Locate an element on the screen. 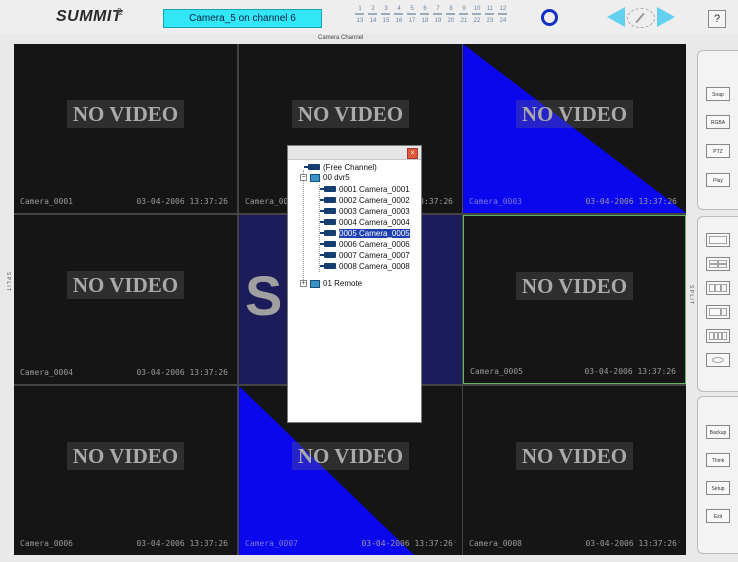  exit-button: Exit is located at coordinates (718, 516).